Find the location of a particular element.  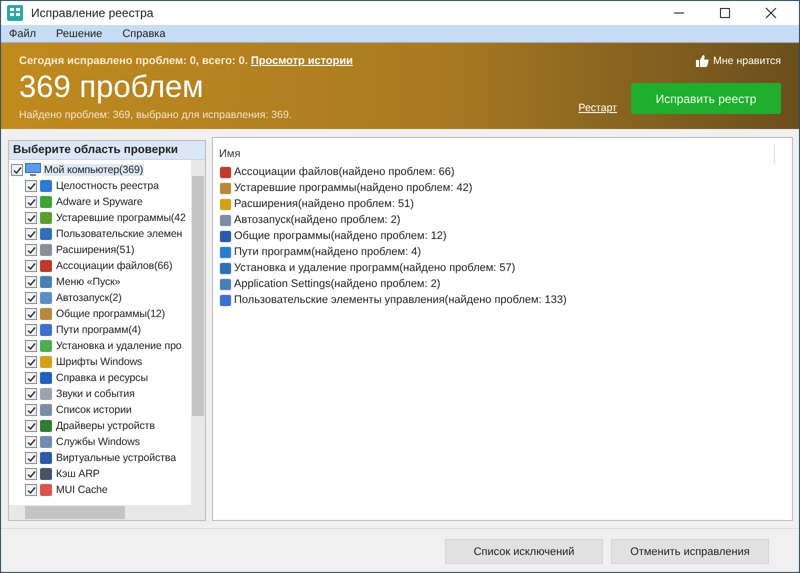

thumbs-up-icon is located at coordinates (703, 61).